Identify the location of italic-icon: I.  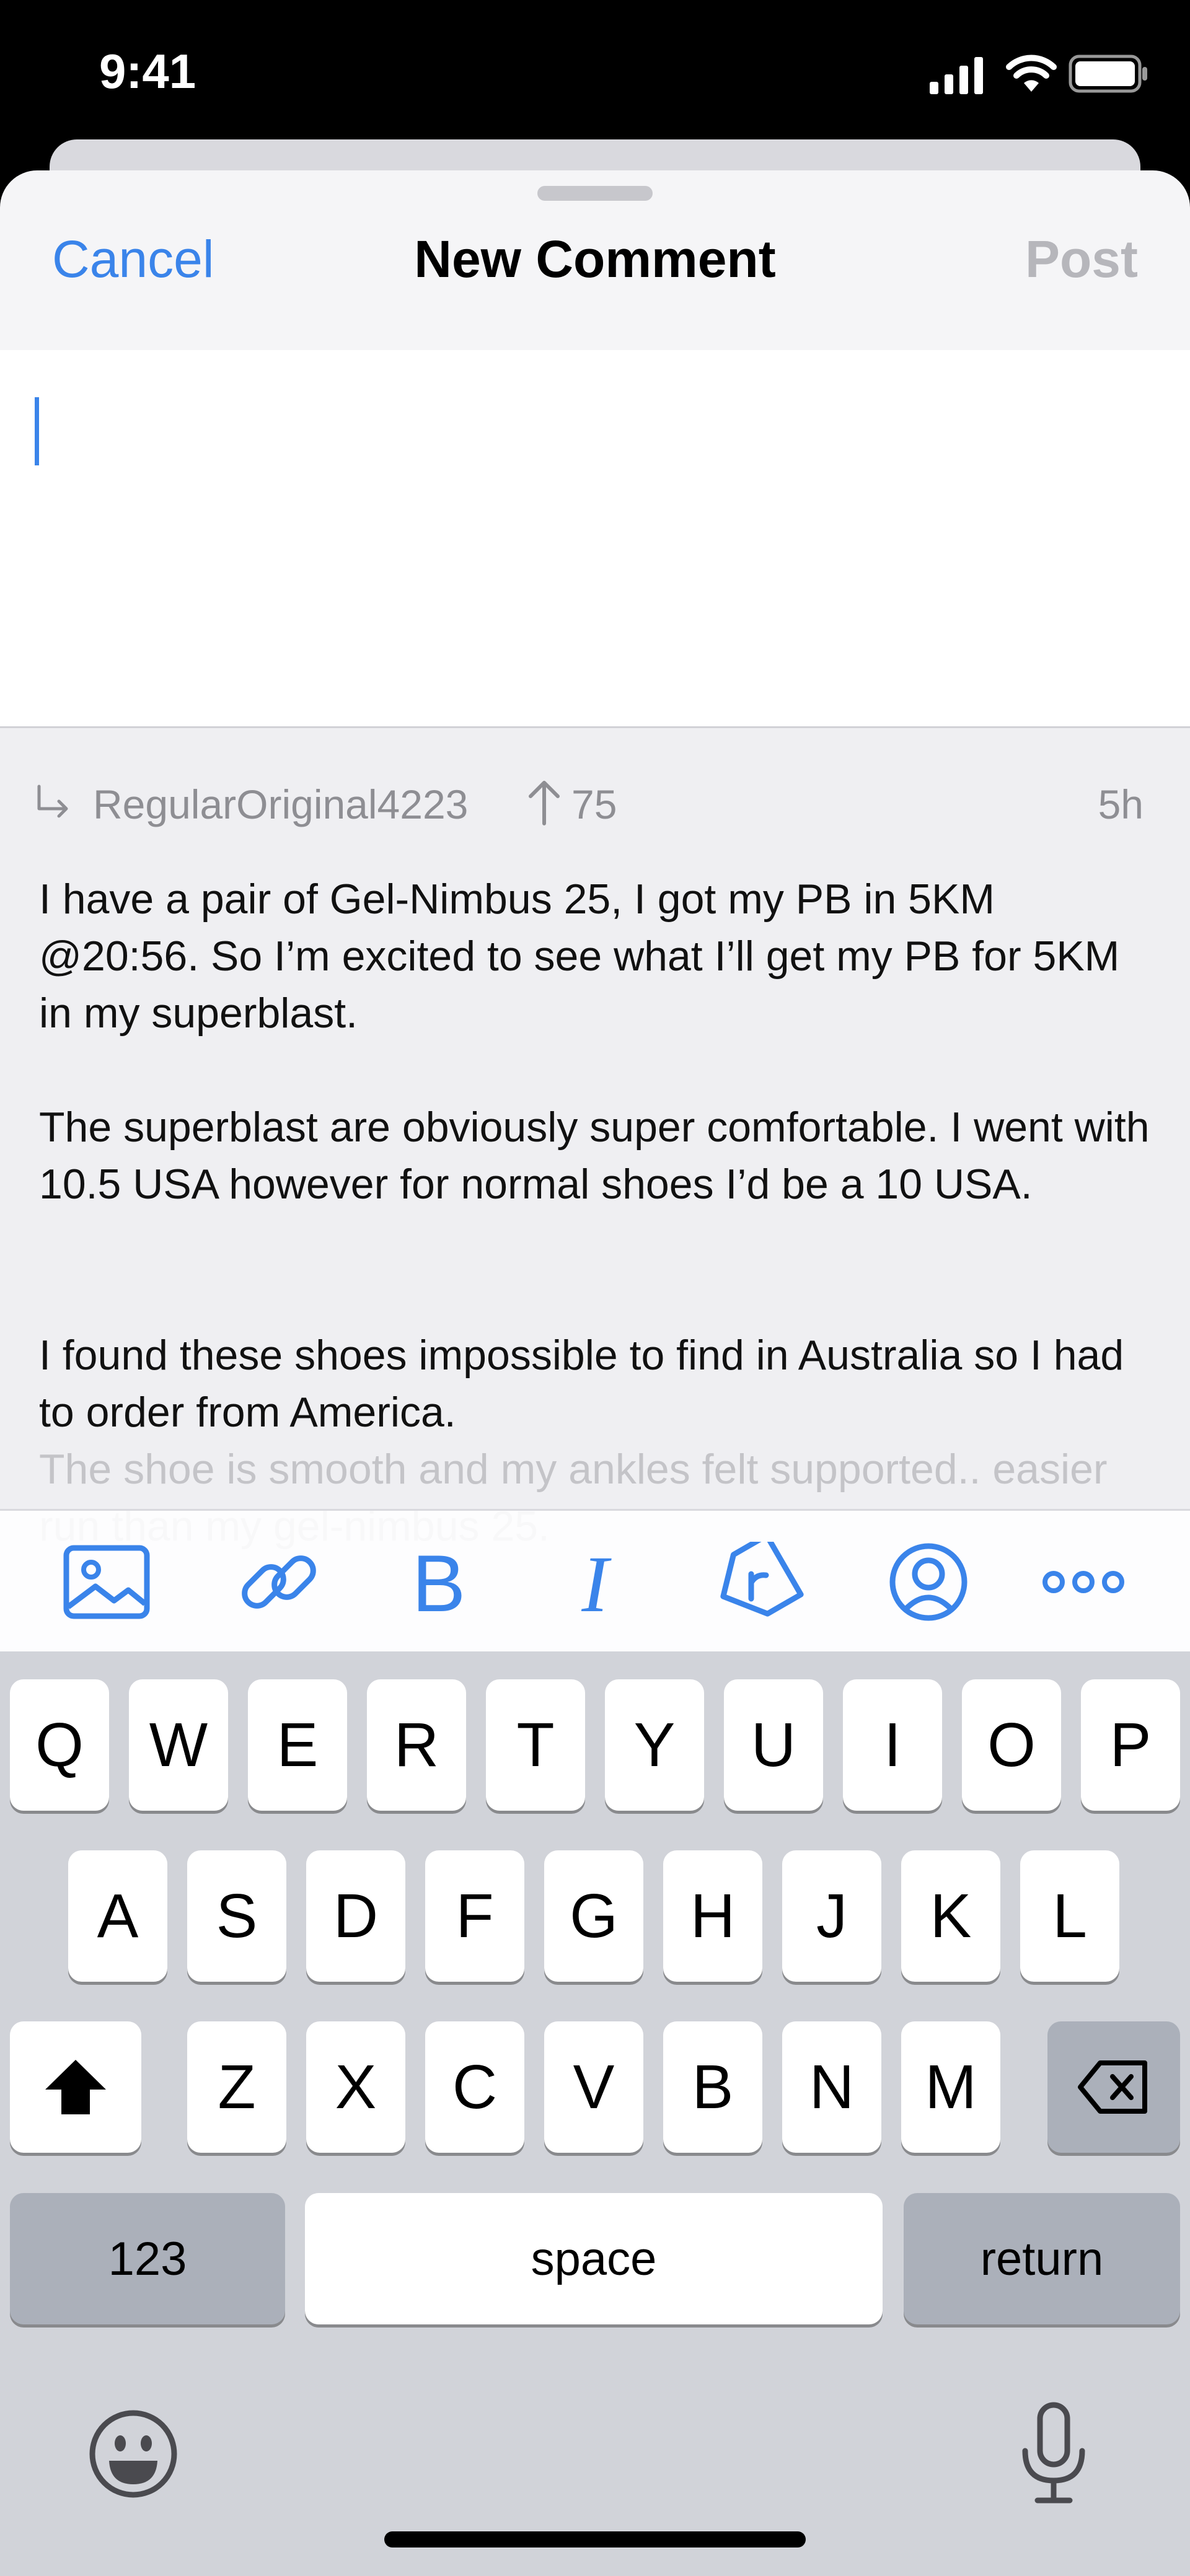
(595, 1585).